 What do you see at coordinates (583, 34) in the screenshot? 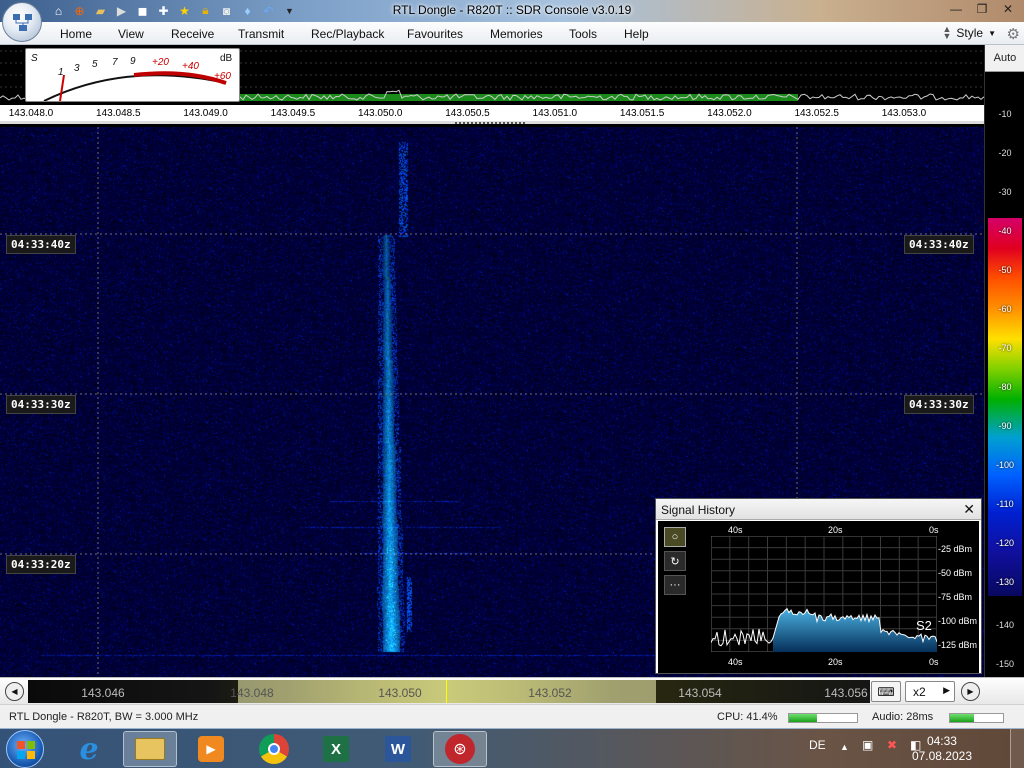
I see `menu-tools: Tools` at bounding box center [583, 34].